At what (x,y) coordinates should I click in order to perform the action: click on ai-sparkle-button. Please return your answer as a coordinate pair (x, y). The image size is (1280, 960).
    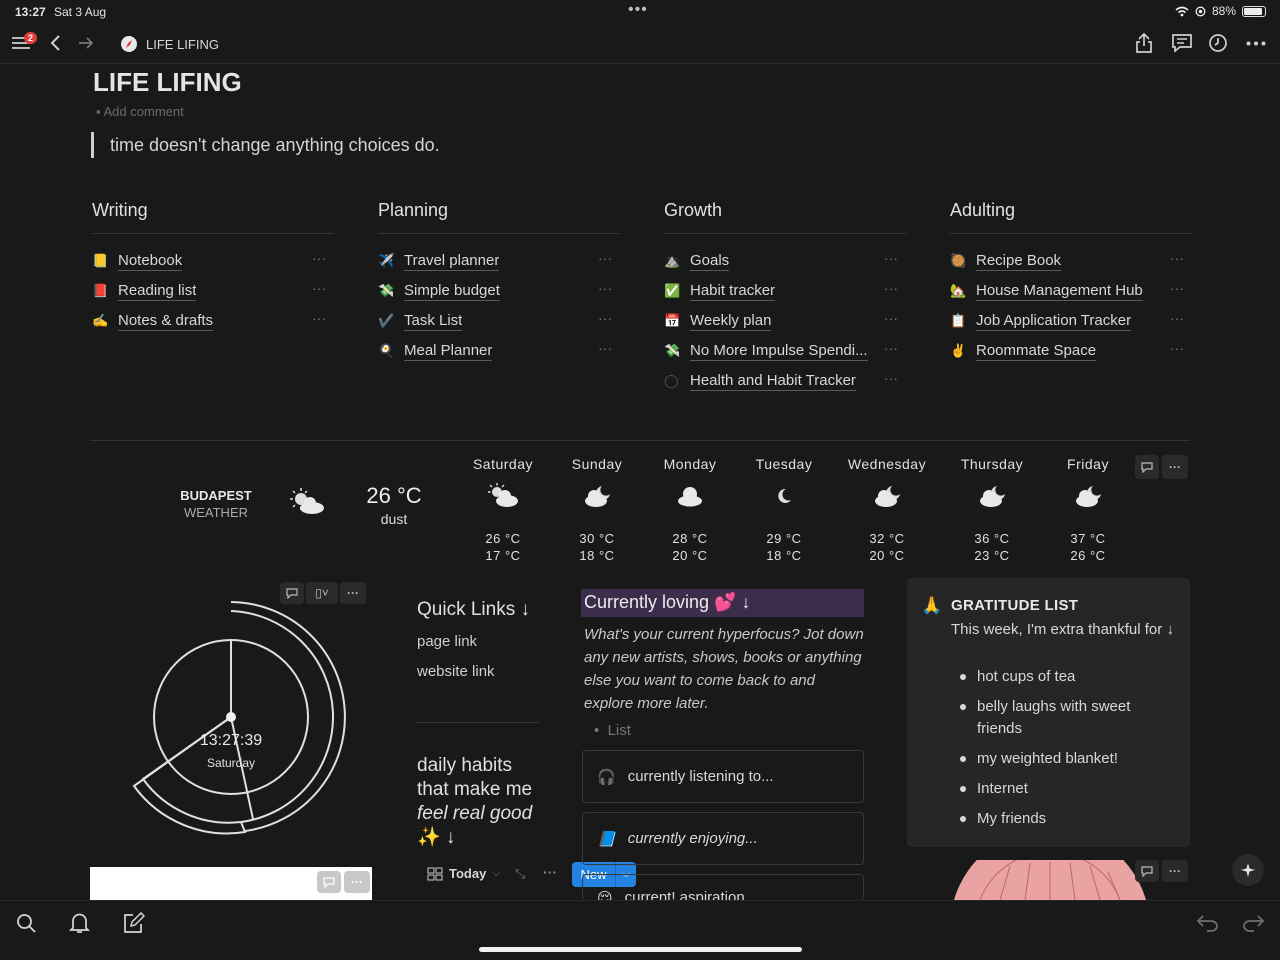
    Looking at the image, I should click on (1248, 870).